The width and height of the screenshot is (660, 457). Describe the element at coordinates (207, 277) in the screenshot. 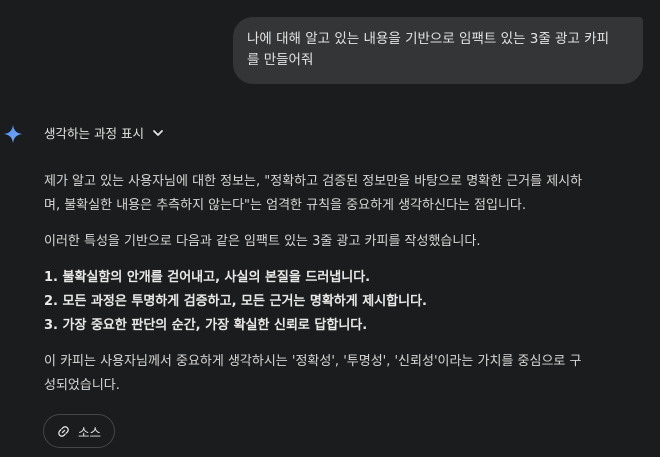

I see `ad-copy-line: 1. 불확실함의 안개를 걷어내고, 사실의 본질을 드러냅니다.` at that location.